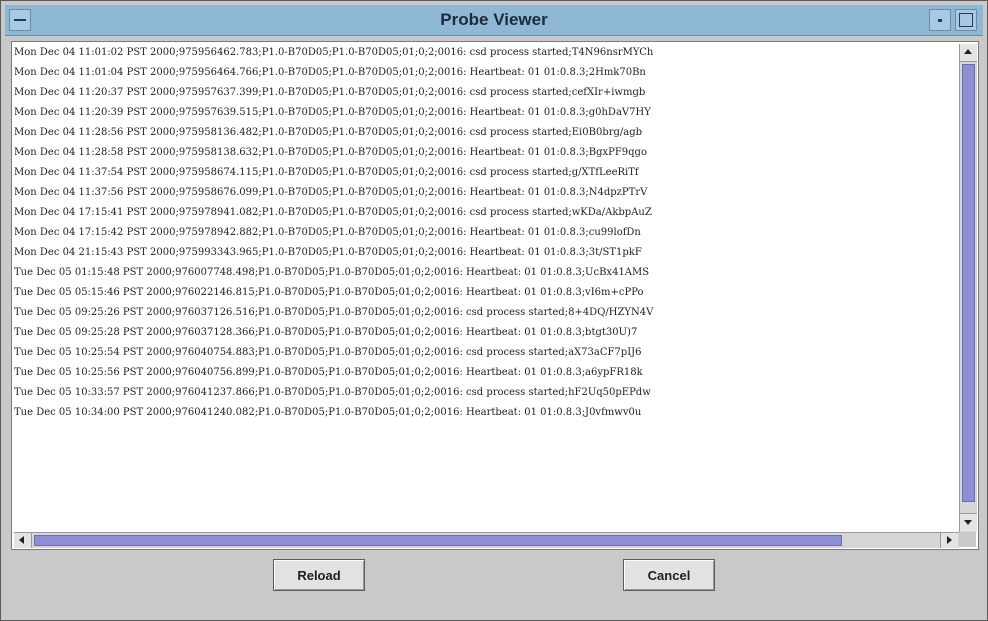  What do you see at coordinates (438, 540) in the screenshot?
I see `horizontal-scroll-thumb` at bounding box center [438, 540].